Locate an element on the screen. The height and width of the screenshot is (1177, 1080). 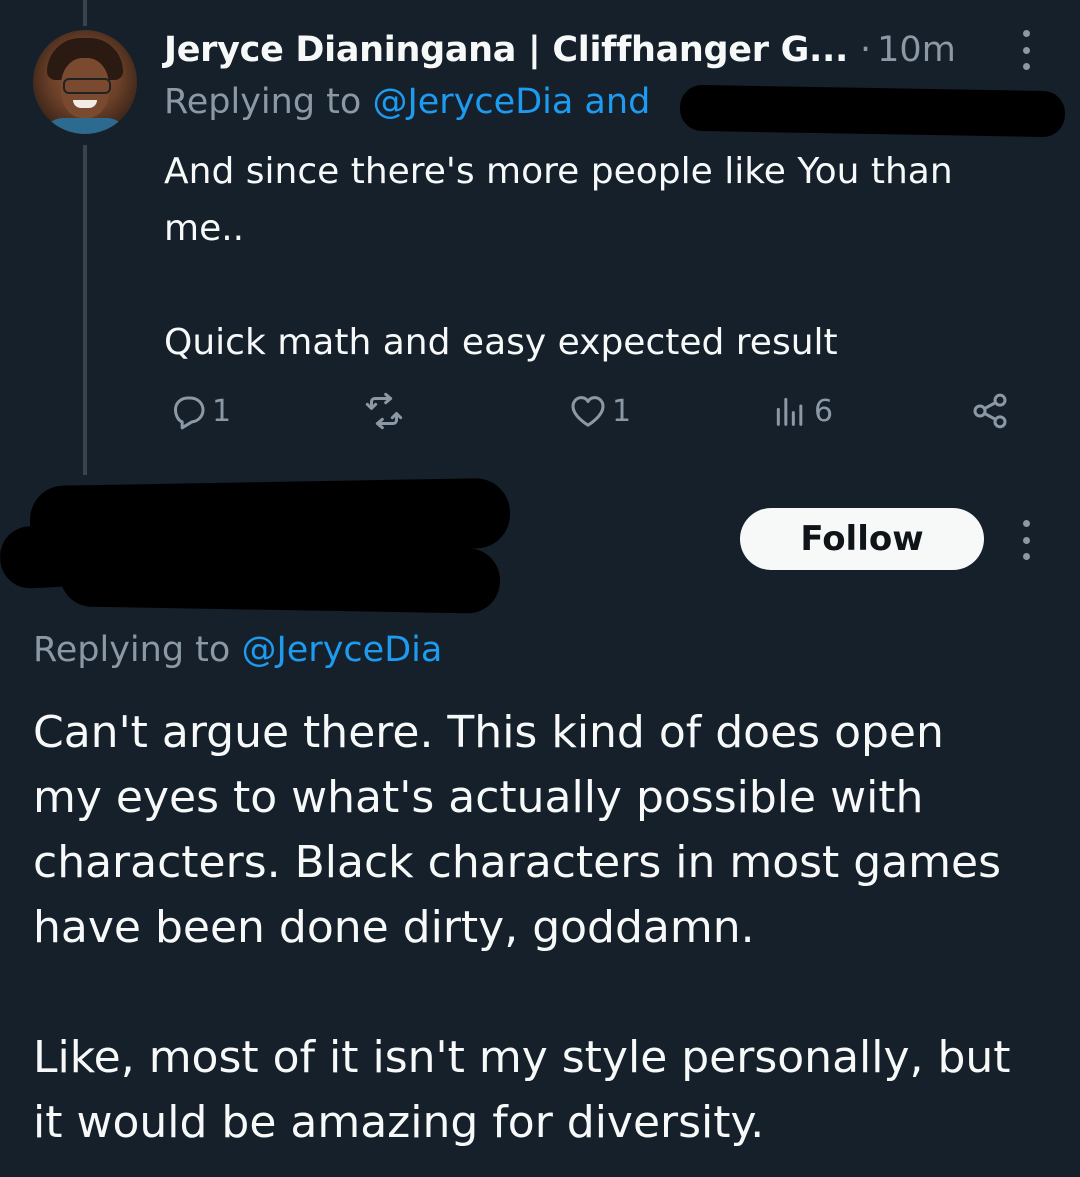
views-count: 6 is located at coordinates (824, 411).